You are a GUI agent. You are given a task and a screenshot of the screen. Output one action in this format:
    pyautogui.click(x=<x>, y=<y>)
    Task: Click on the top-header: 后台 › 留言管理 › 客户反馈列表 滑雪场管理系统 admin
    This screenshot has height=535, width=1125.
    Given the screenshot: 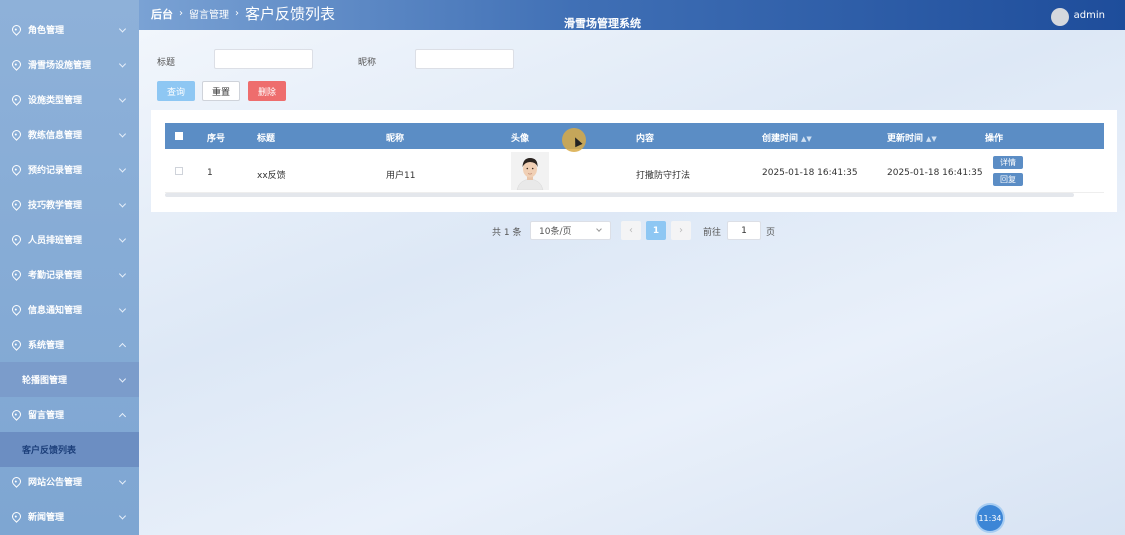 What is the action you would take?
    pyautogui.click(x=632, y=15)
    